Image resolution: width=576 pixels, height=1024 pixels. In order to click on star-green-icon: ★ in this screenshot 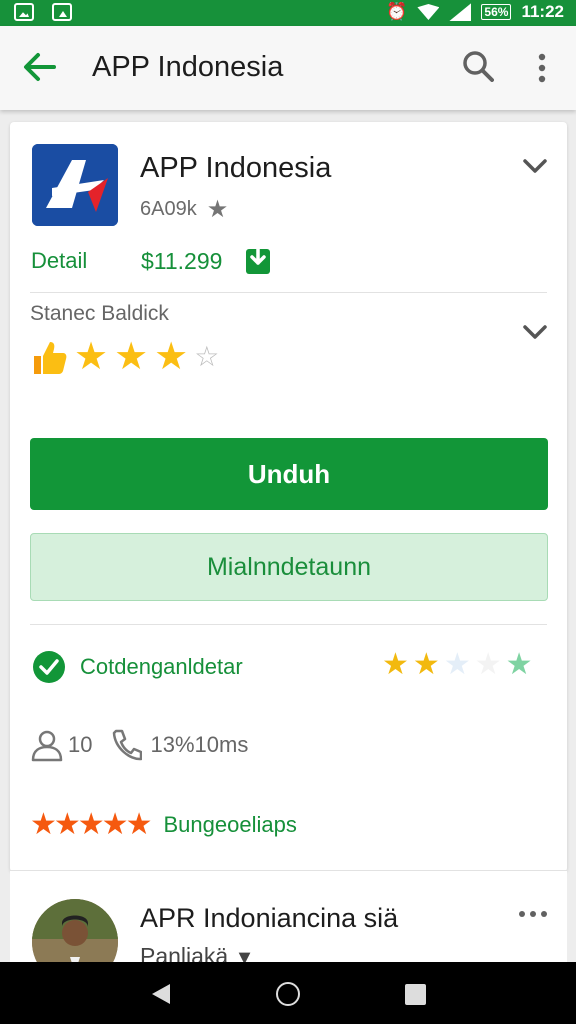, I will do `click(519, 664)`.